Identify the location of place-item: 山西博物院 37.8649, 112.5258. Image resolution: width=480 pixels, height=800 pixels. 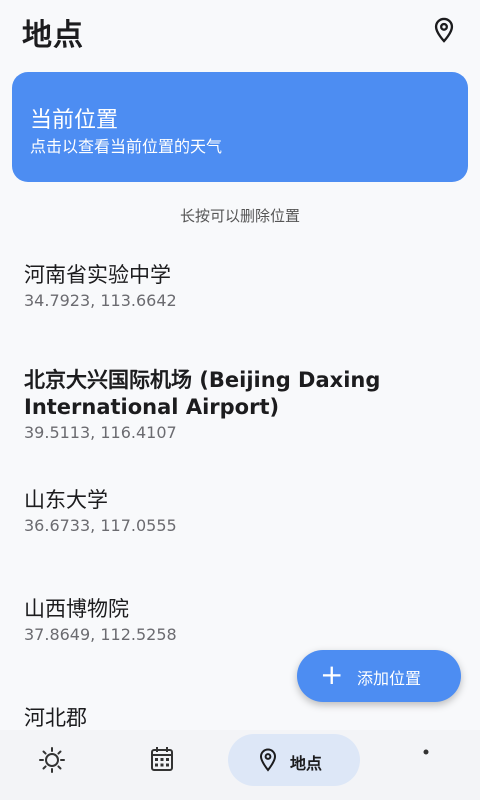
(244, 620).